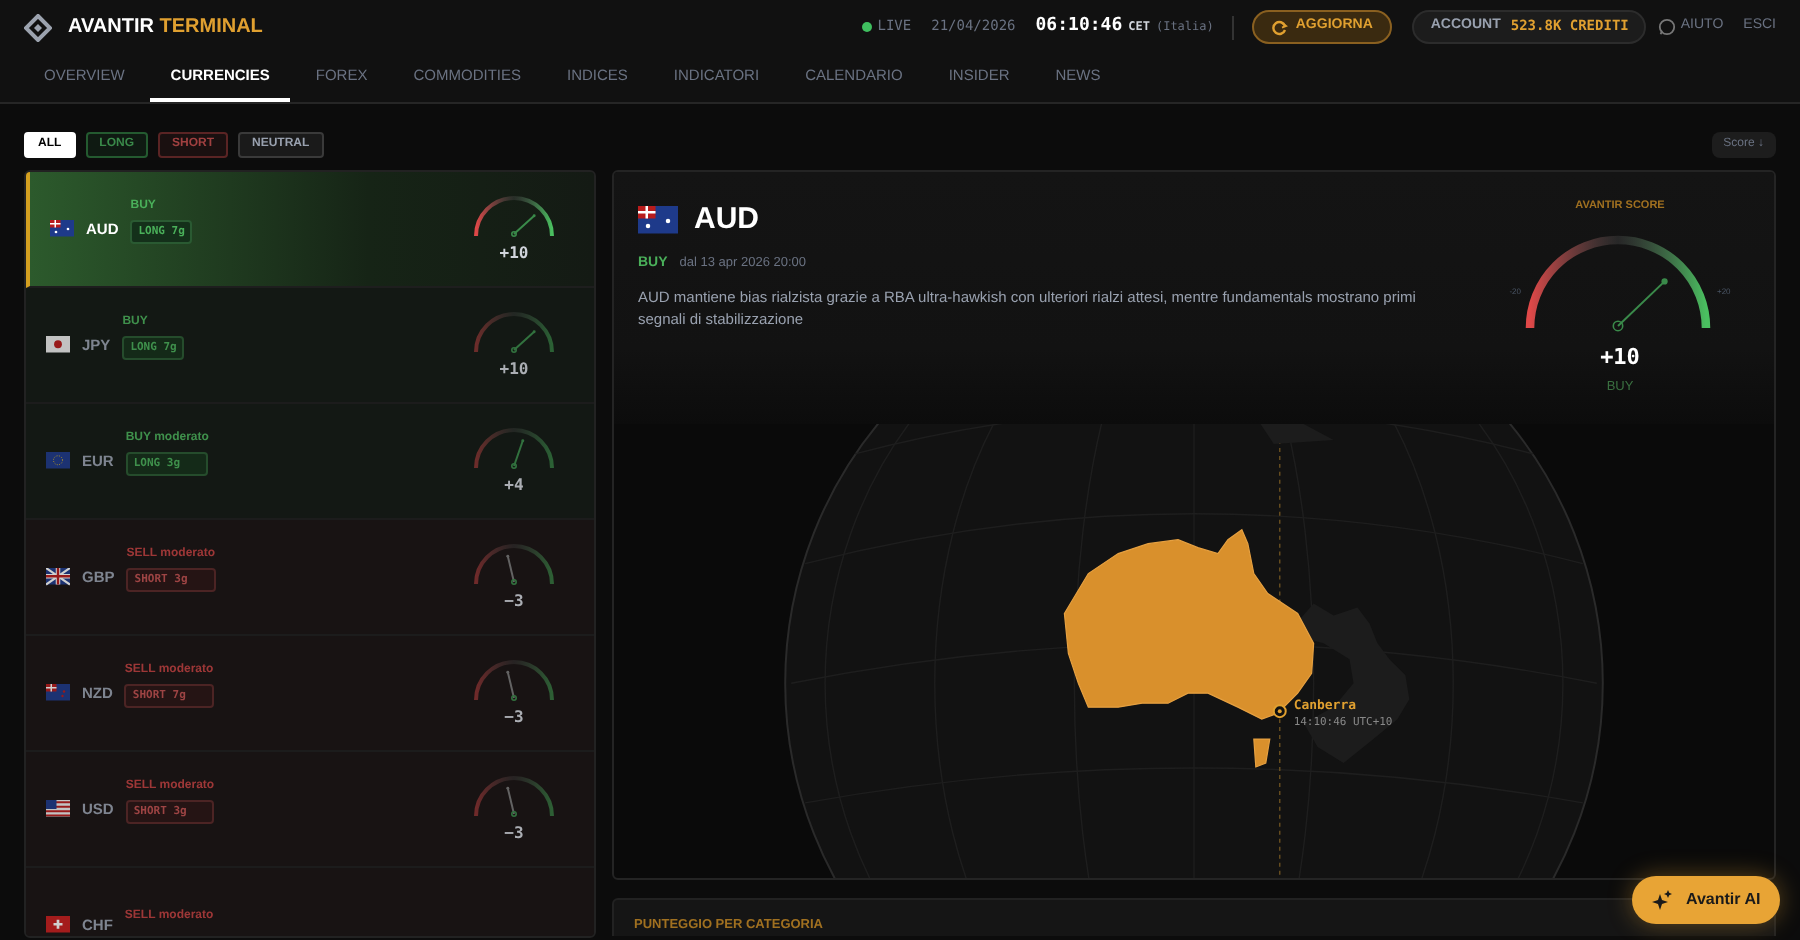 Image resolution: width=1800 pixels, height=940 pixels. Describe the element at coordinates (1706, 900) in the screenshot. I see `ai-assistant-button: Avantir AI` at that location.